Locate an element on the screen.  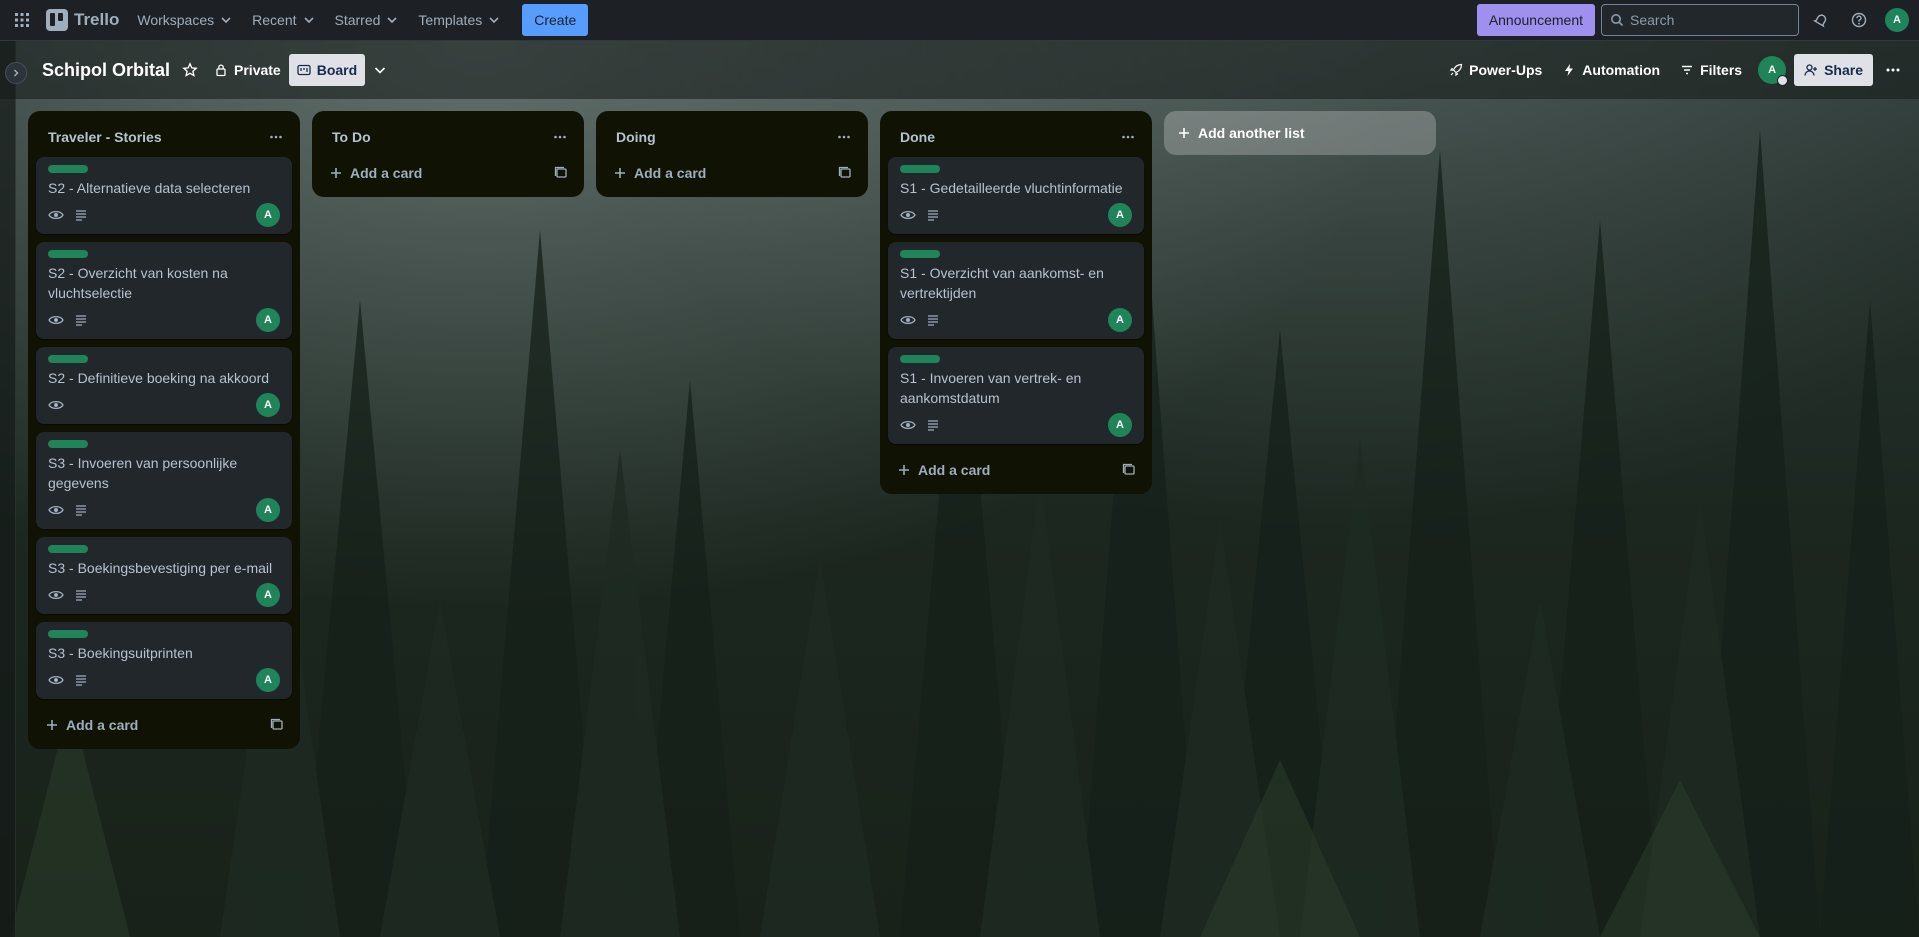
power-ups-button: Power-Ups is located at coordinates (1495, 70).